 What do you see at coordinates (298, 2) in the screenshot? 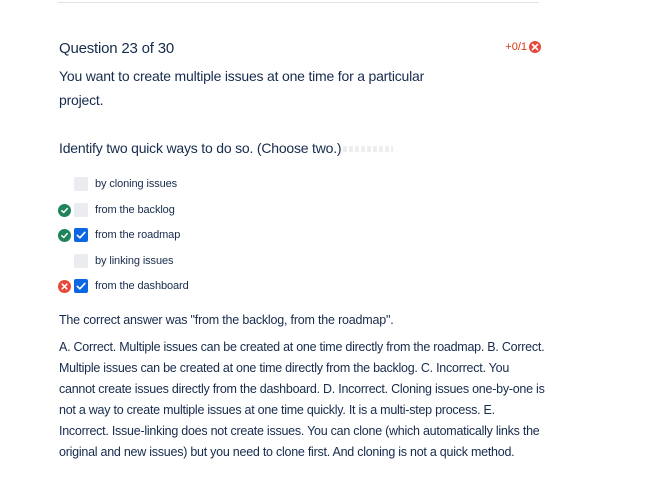
I see `top-divider` at bounding box center [298, 2].